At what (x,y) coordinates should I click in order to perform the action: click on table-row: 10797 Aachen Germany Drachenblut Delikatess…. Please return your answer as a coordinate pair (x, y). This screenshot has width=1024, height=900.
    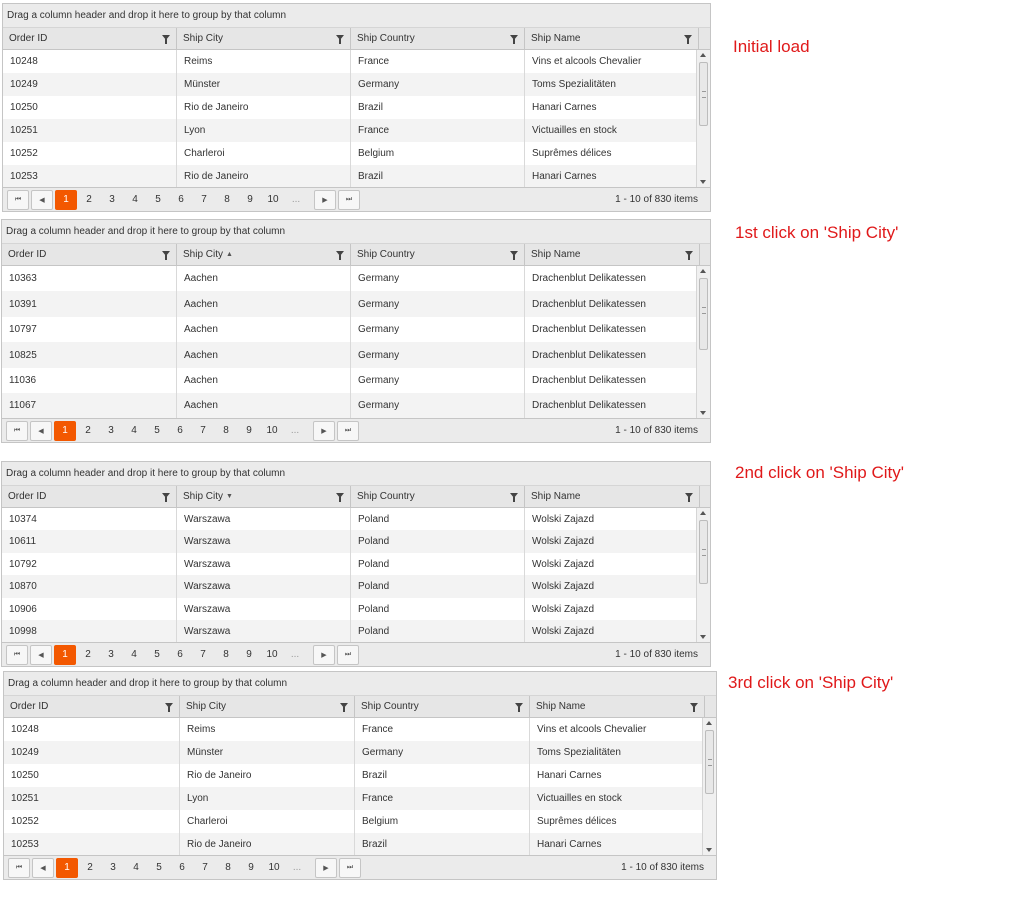
    Looking at the image, I should click on (349, 329).